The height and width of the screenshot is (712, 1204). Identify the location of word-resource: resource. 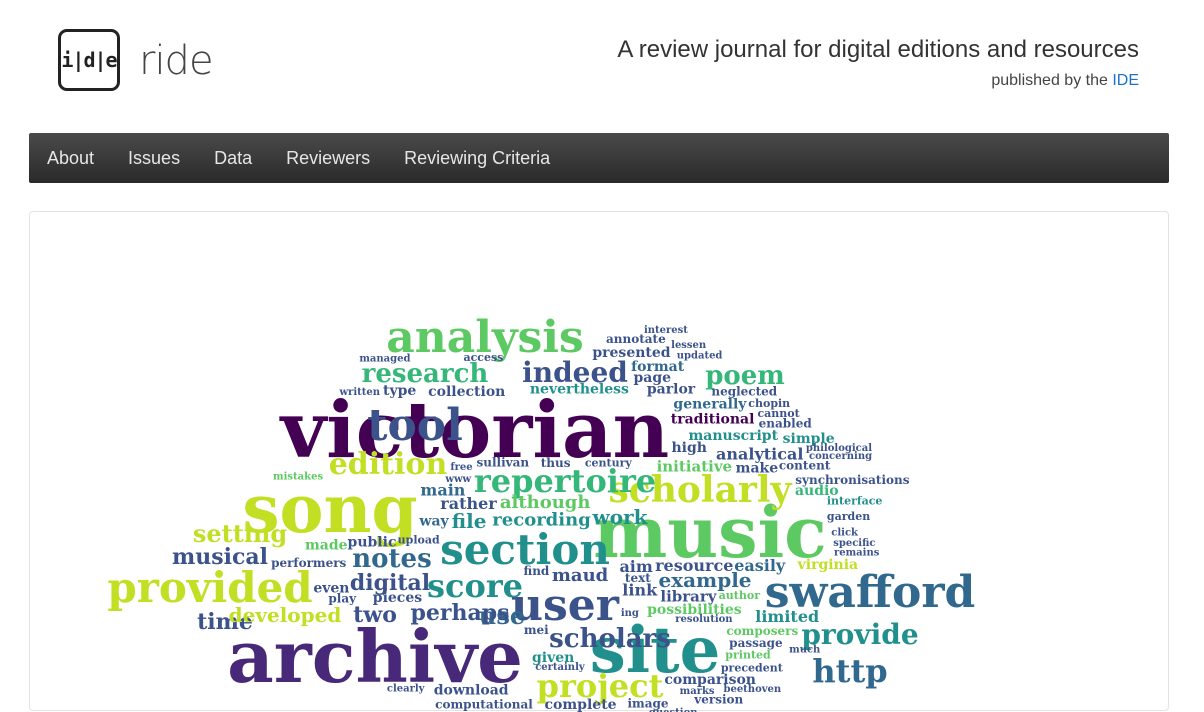
(694, 565).